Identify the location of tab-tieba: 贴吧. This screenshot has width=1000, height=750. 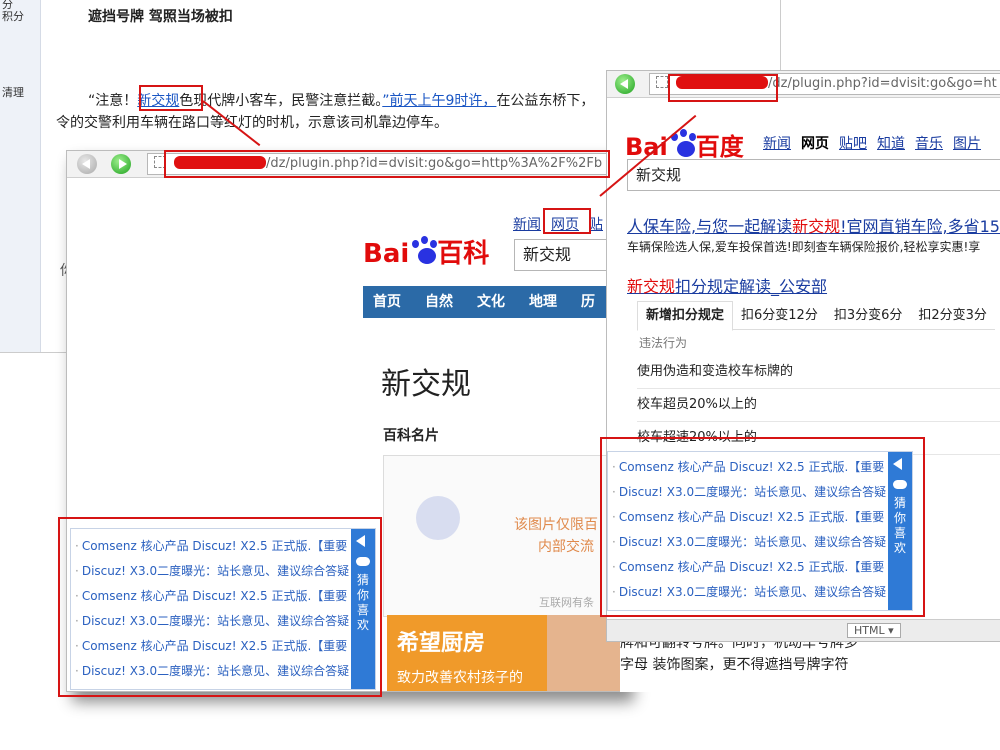
(853, 144).